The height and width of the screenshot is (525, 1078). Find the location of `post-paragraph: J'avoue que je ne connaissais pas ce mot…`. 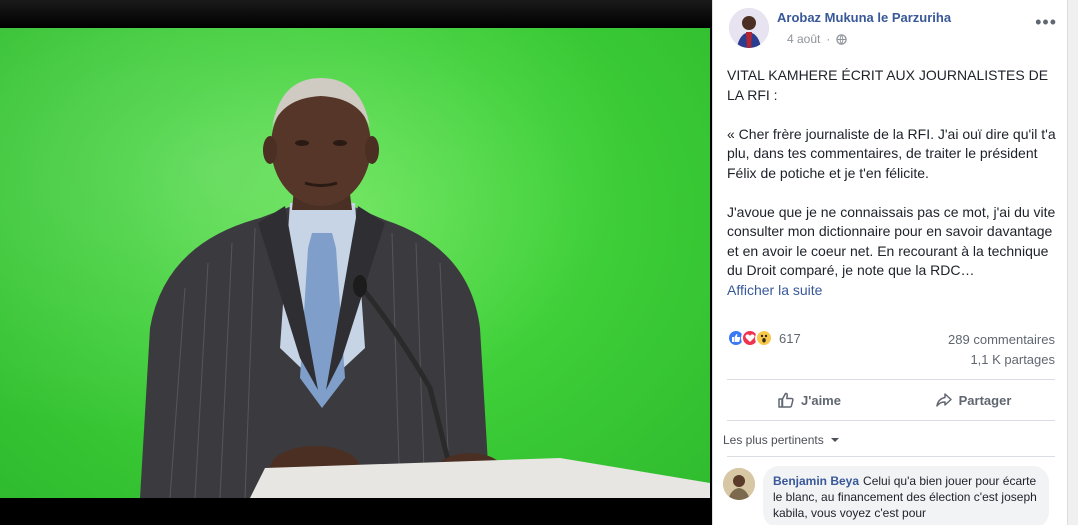

post-paragraph: J'avoue que je ne connaissais pas ce mot… is located at coordinates (893, 252).